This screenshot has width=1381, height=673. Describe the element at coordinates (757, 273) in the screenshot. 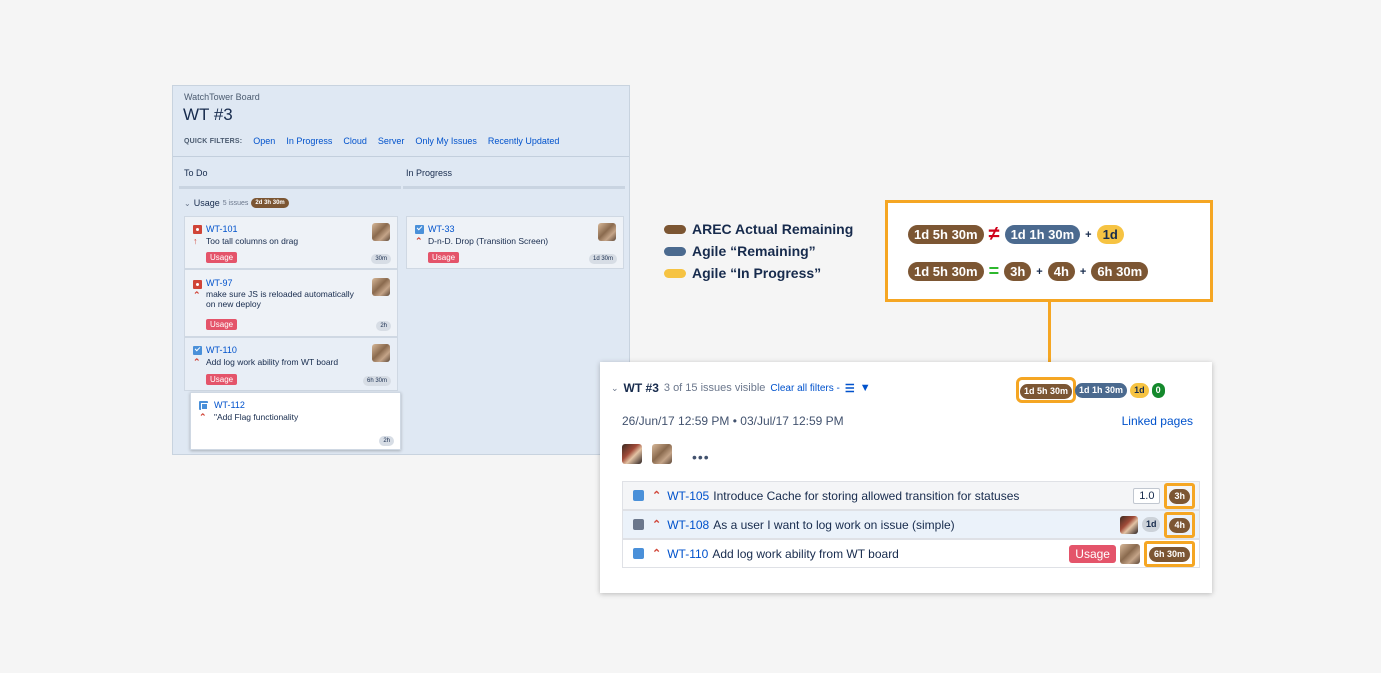

I see `legend-label: Agile “In Progress”` at that location.